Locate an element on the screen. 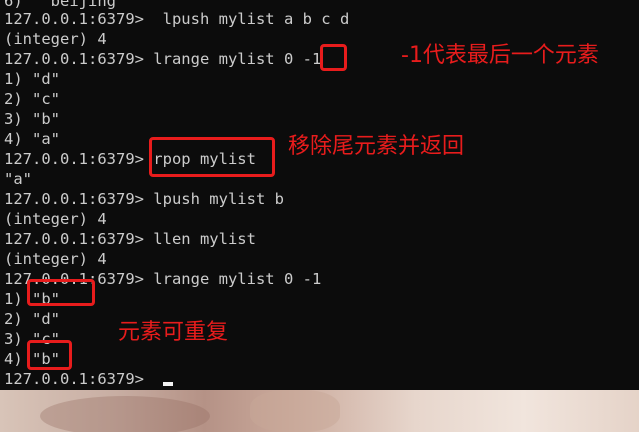 This screenshot has height=432, width=639. terminal-line: 127.0.0.1:6379> lpush mylist a b c d is located at coordinates (177, 19).